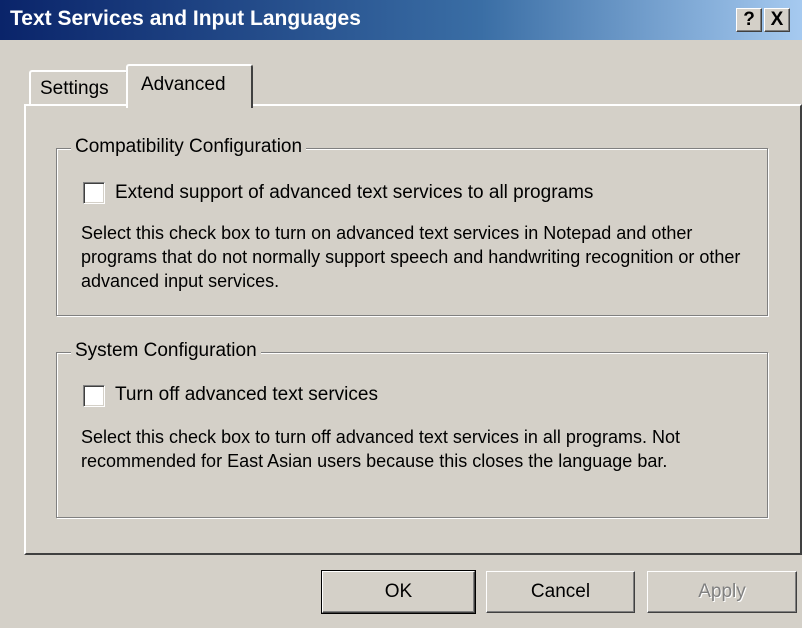 Image resolution: width=802 pixels, height=628 pixels. Describe the element at coordinates (189, 147) in the screenshot. I see `group-legend: Compatibility Configuration` at that location.